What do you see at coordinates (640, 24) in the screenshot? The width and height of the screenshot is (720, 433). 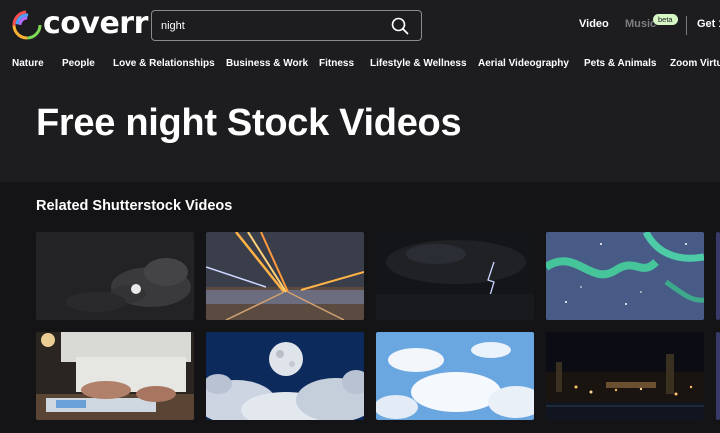 I see `nav-music-link: Music` at bounding box center [640, 24].